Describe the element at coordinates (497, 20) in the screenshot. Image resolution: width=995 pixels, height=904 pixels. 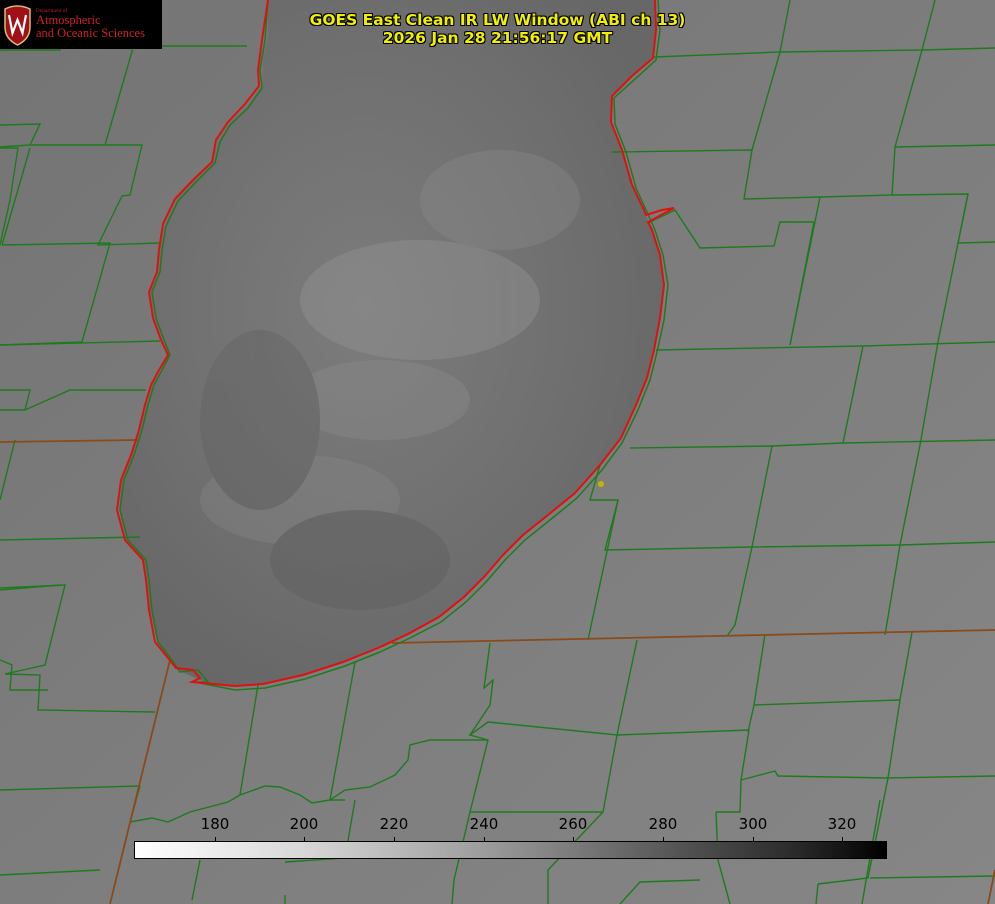
I see `title-product: GOES East Clean IR LW Window (ABI ch 13)` at that location.